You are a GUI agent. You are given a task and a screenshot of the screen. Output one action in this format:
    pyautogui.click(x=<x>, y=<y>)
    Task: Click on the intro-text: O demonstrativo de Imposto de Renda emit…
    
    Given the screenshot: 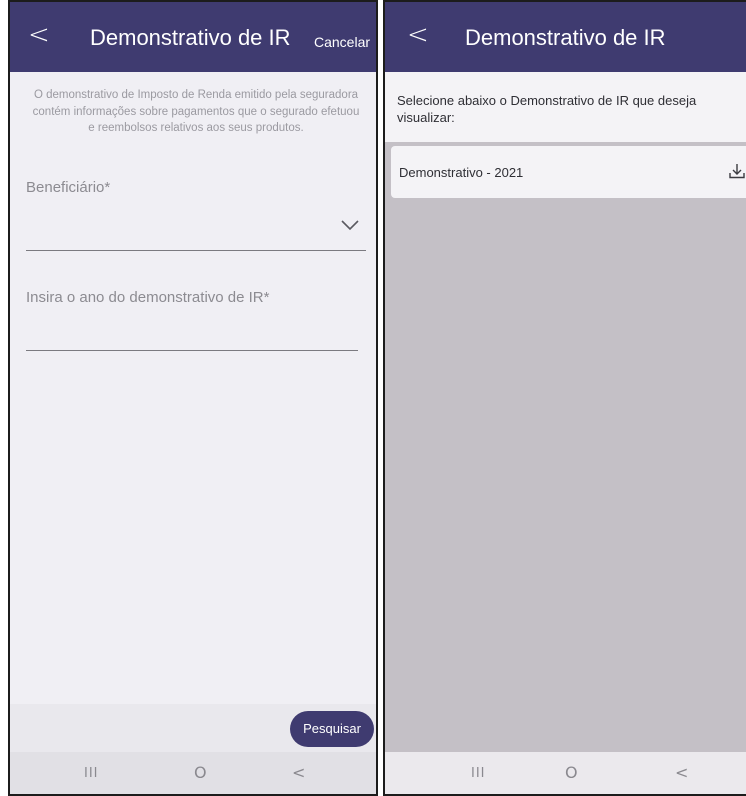 What is the action you would take?
    pyautogui.click(x=196, y=111)
    